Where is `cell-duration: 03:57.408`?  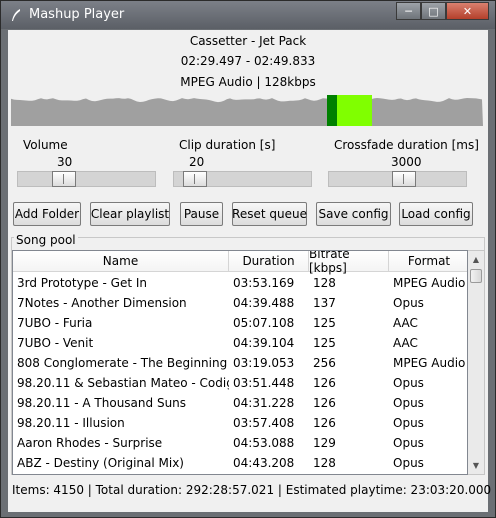
cell-duration: 03:57.408 is located at coordinates (264, 423).